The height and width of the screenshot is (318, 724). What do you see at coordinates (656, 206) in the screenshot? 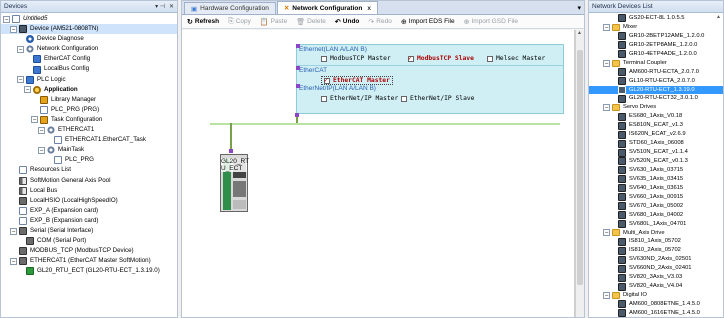
I see `device-list-item: SV670_1Axis_05002` at bounding box center [656, 206].